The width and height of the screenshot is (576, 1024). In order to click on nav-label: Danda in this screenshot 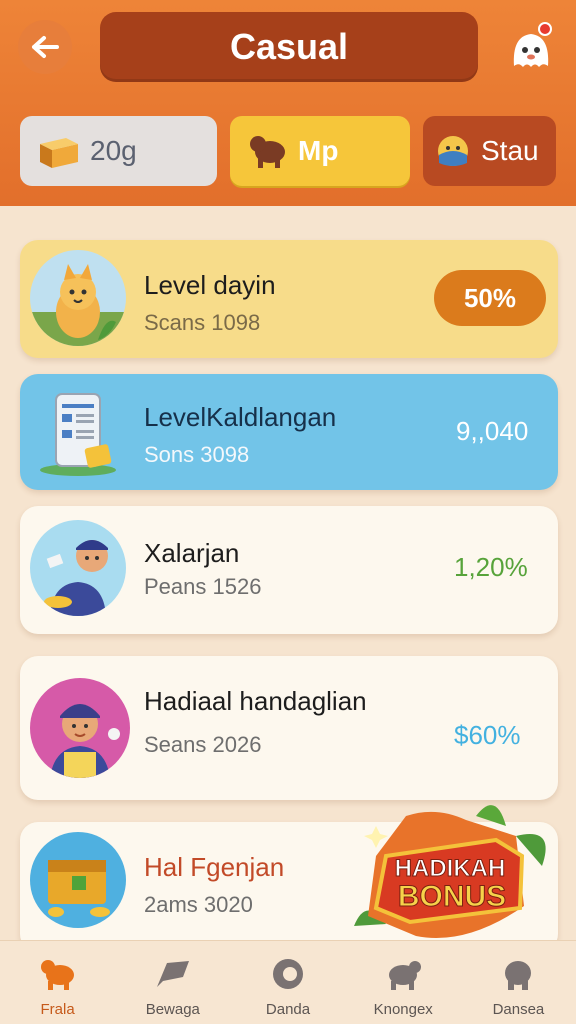, I will do `click(288, 1009)`.